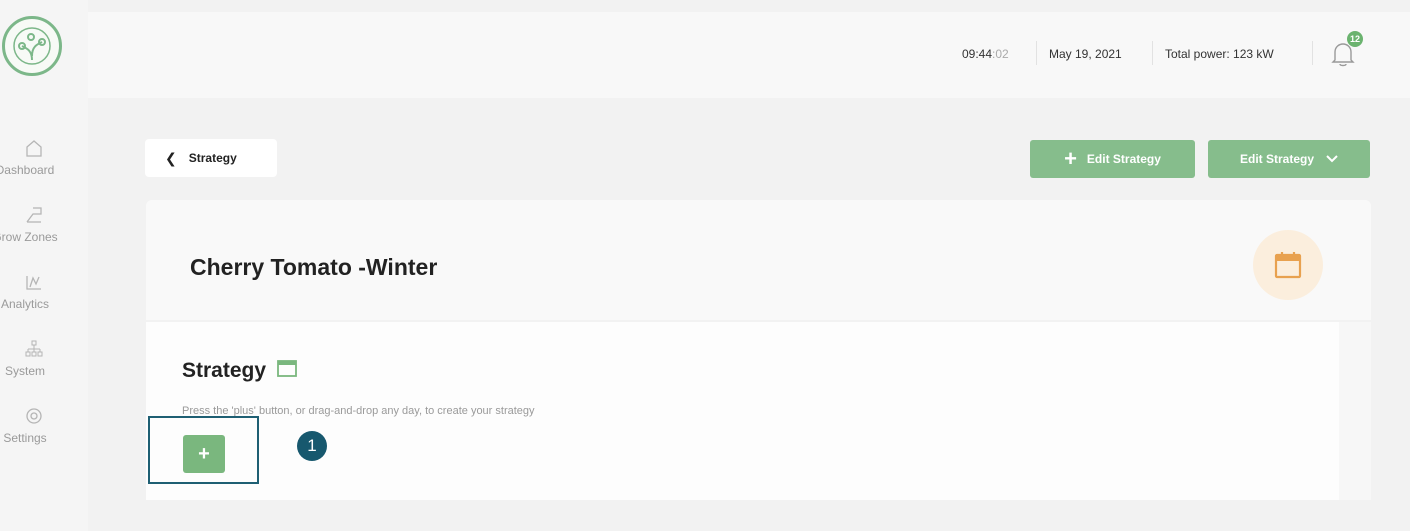 This screenshot has width=1410, height=531. I want to click on sidebar-item-analytics: Analytics, so click(37, 291).